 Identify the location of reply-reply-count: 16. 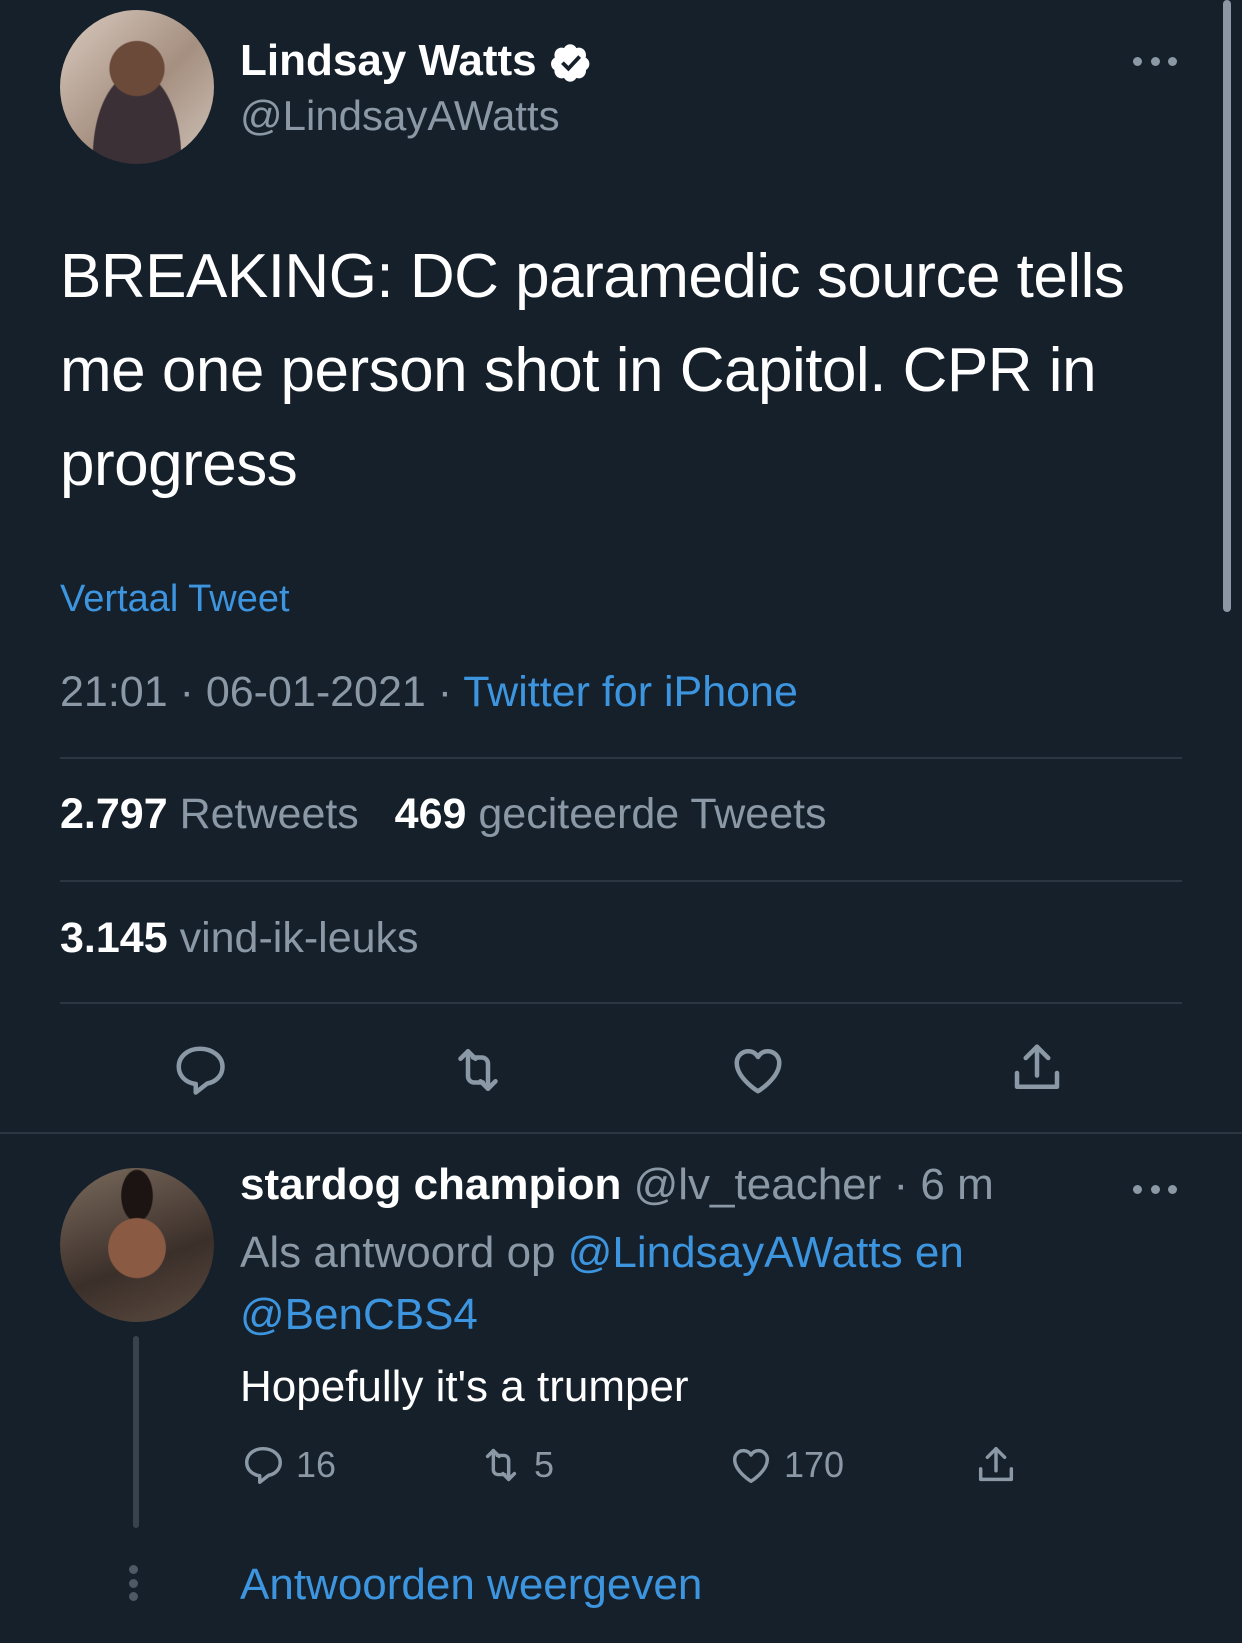
(316, 1464).